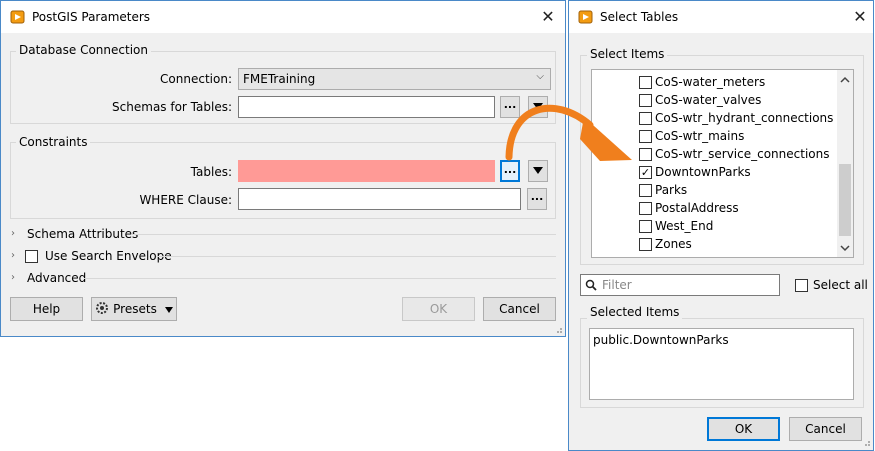 The image size is (875, 451). I want to click on schemas-dropdown-button, so click(538, 107).